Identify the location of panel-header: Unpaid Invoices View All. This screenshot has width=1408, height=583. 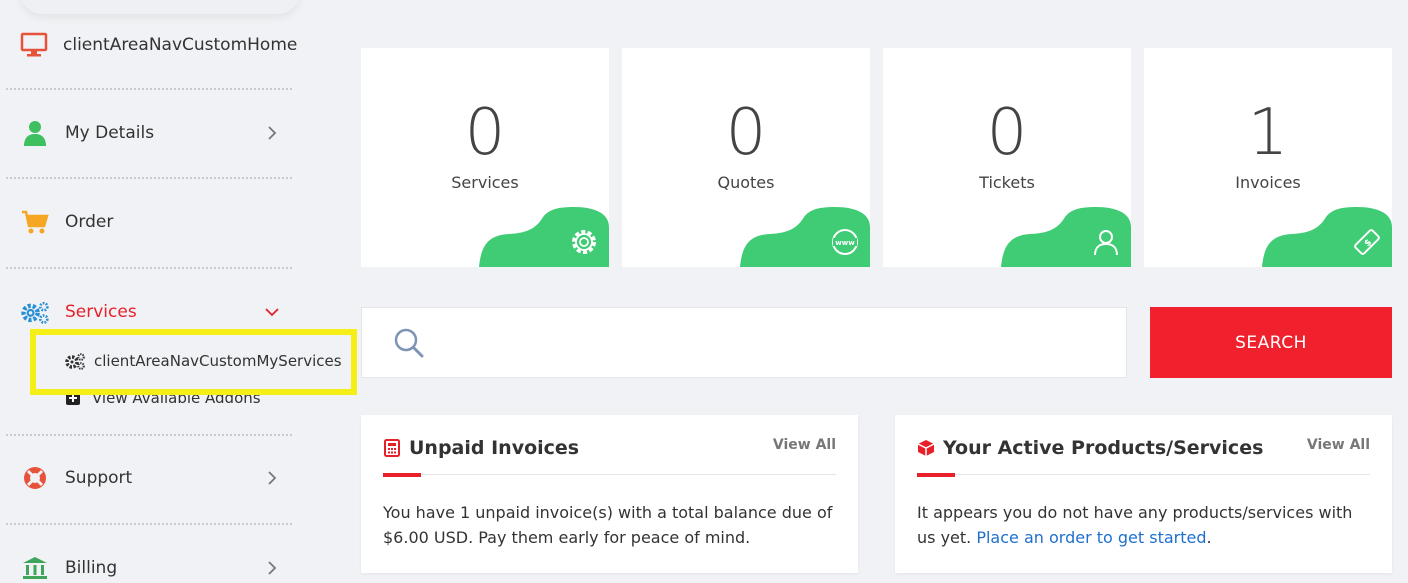
(609, 456).